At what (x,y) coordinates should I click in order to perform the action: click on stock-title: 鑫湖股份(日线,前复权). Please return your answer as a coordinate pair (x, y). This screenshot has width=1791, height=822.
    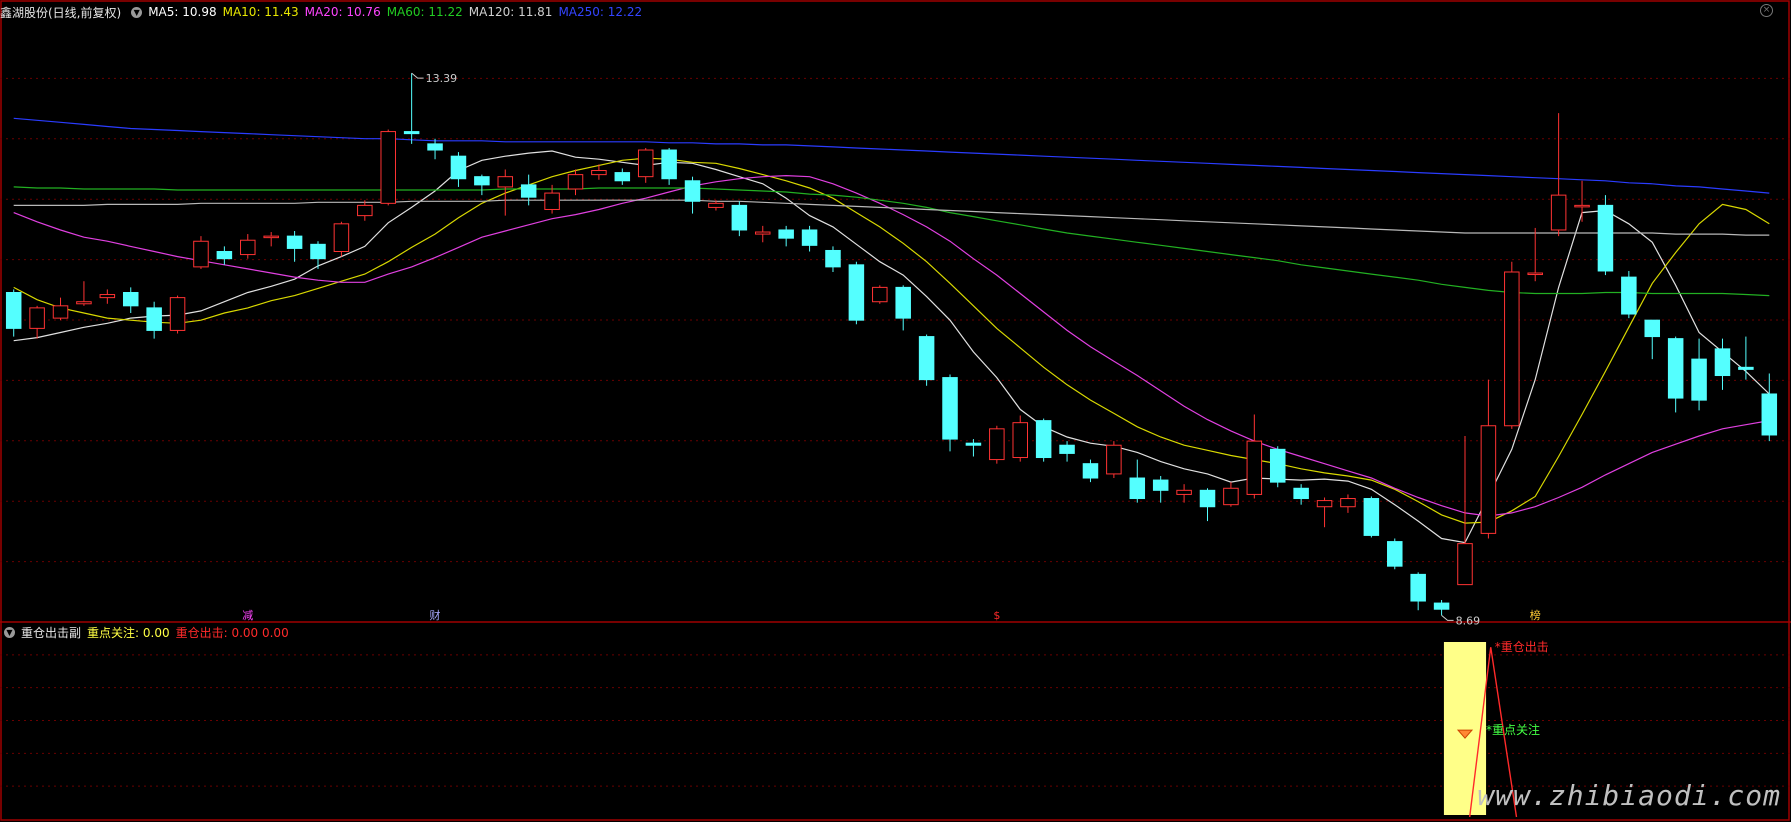
    Looking at the image, I should click on (61, 12).